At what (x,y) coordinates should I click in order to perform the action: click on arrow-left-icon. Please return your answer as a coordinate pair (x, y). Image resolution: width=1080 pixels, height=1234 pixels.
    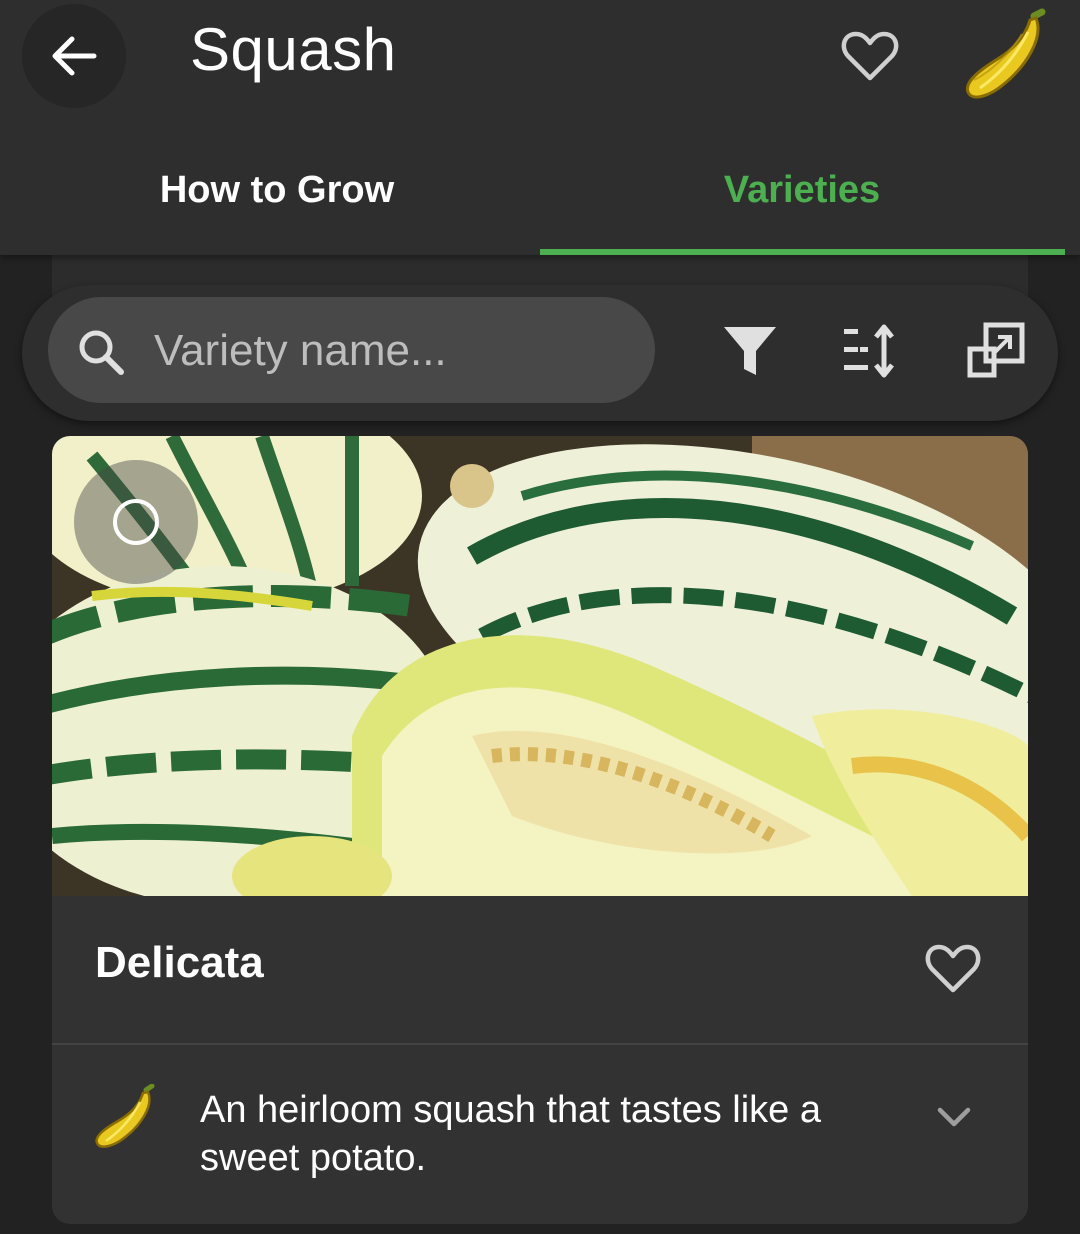
    Looking at the image, I should click on (74, 56).